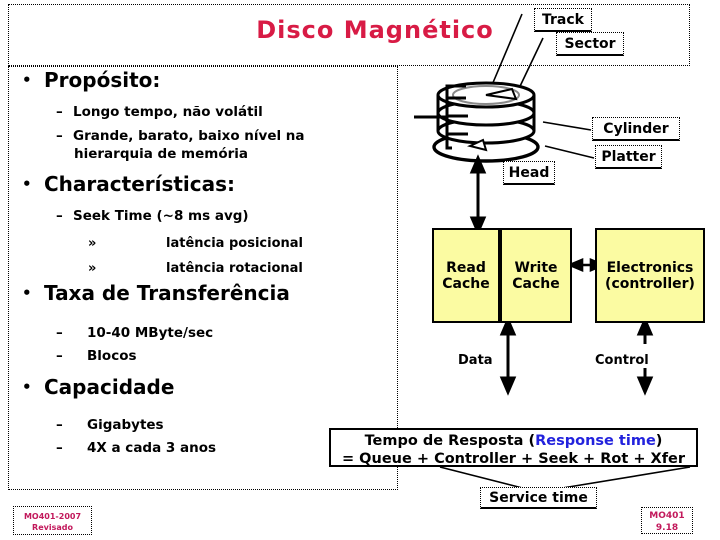  Describe the element at coordinates (475, 360) in the screenshot. I see `label-data: Data` at that location.